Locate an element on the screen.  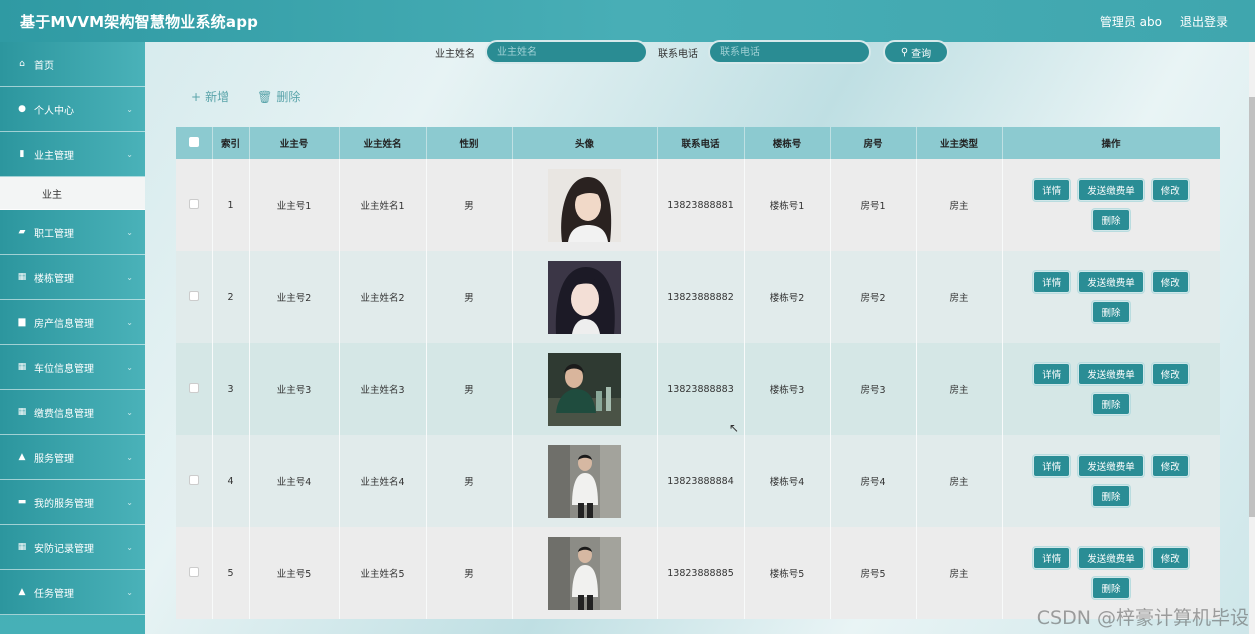
cell-owner-name: 业主姓名4 is located at coordinates (383, 481).